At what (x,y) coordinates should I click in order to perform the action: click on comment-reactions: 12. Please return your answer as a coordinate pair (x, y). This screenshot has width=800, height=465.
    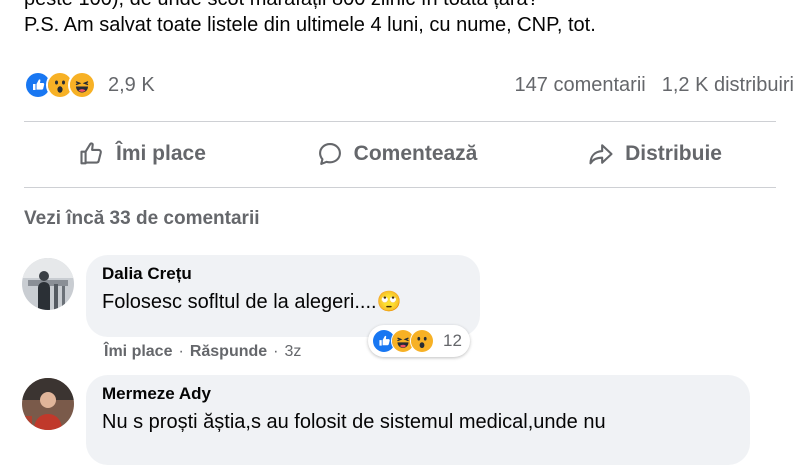
    Looking at the image, I should click on (419, 341).